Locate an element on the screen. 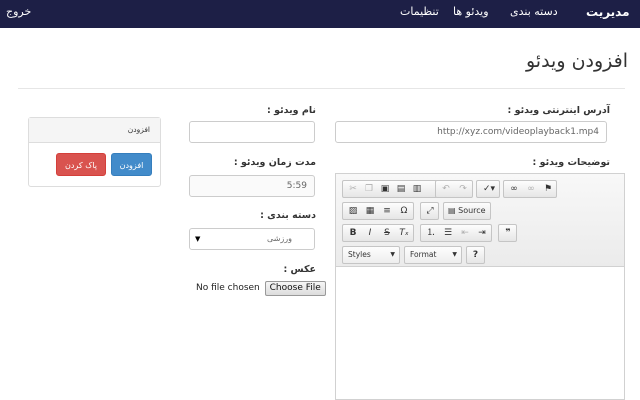 The image size is (640, 400). help-button: ? is located at coordinates (475, 255).